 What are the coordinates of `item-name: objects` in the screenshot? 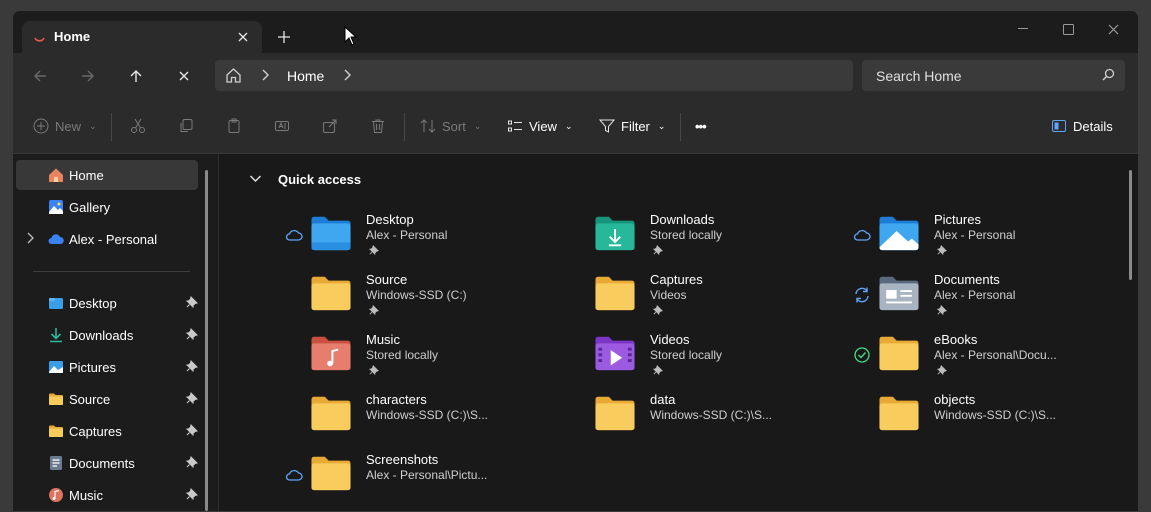 It's located at (955, 399).